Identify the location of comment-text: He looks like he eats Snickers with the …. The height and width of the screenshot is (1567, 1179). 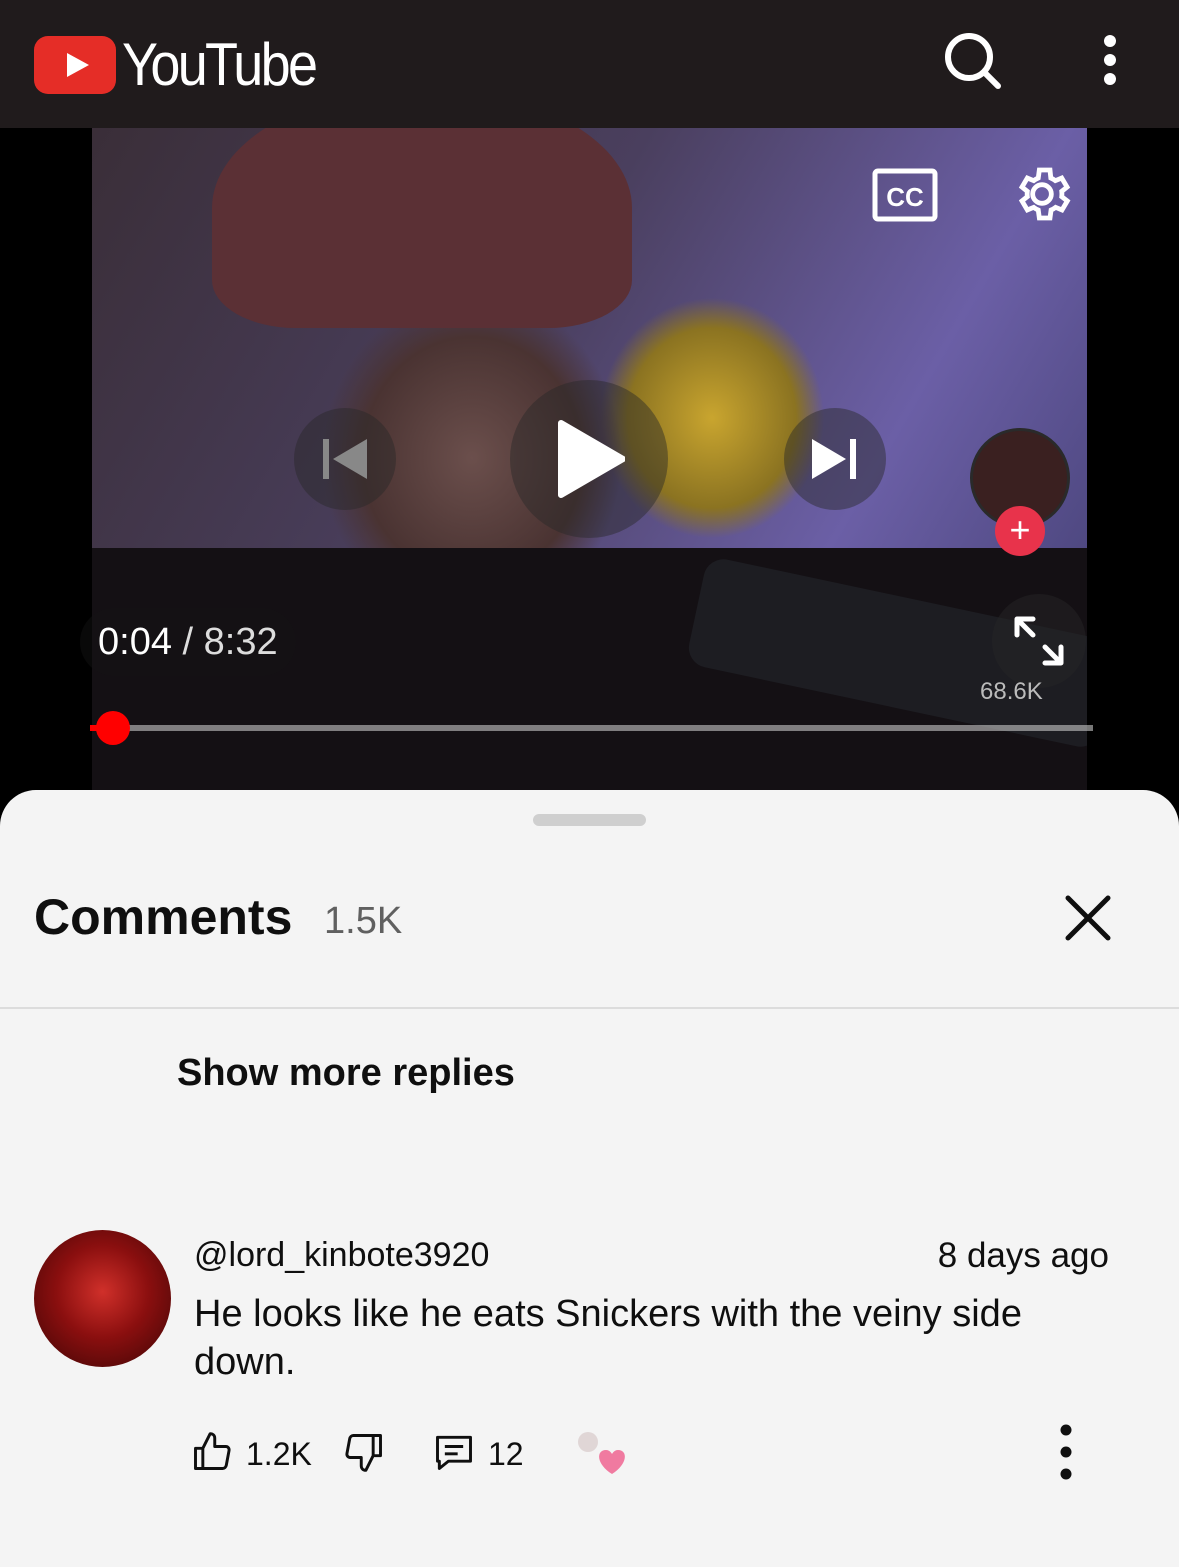
(608, 1338).